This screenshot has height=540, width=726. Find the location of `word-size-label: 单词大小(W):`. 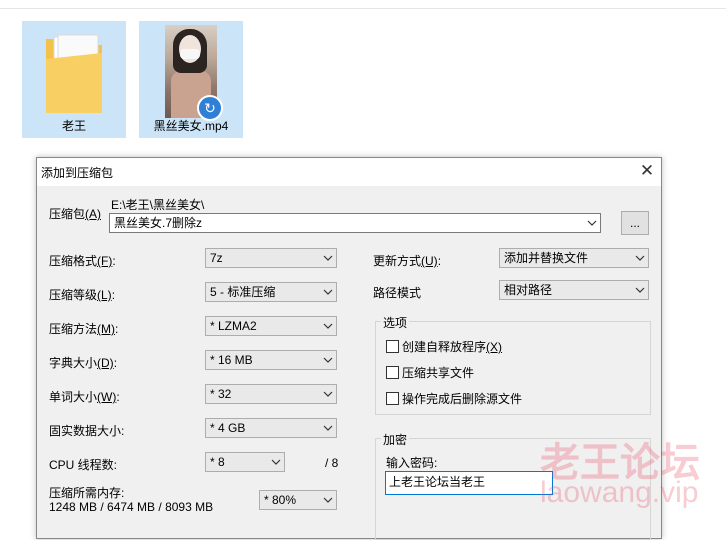

word-size-label: 单词大小(W): is located at coordinates (84, 397).